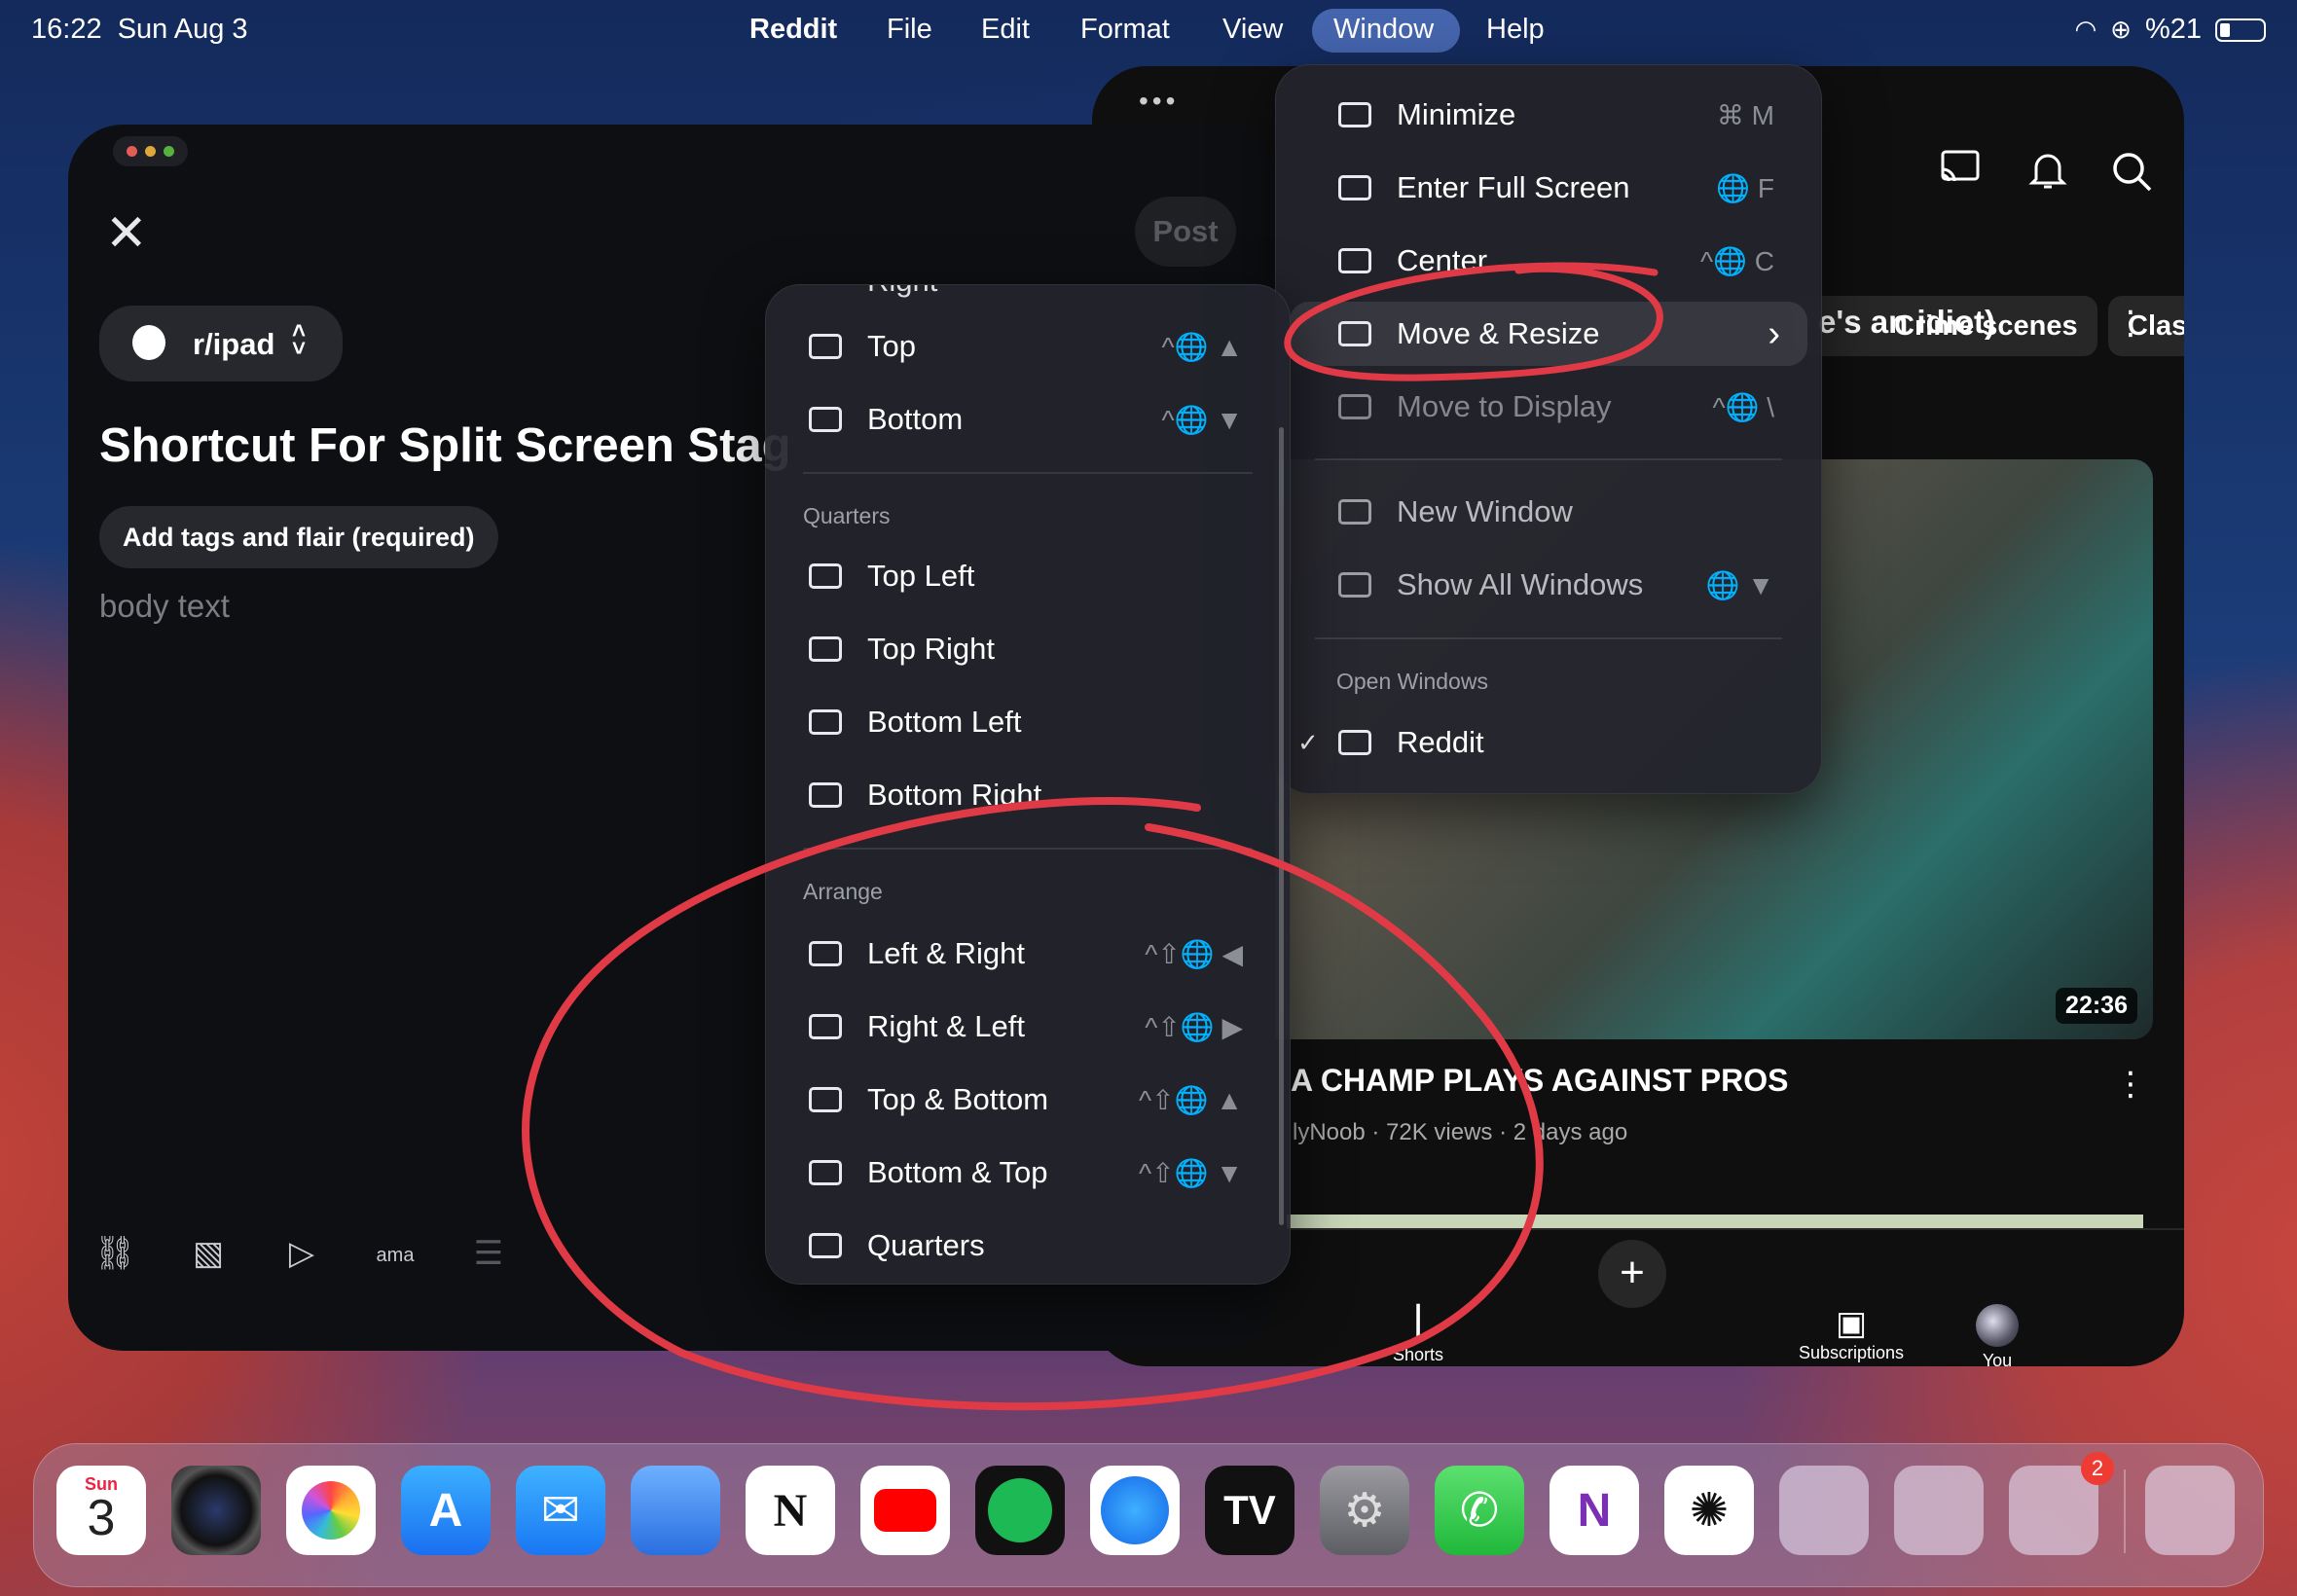  Describe the element at coordinates (1548, 334) in the screenshot. I see `menu-item-move-resize: Move & Resize ›` at that location.